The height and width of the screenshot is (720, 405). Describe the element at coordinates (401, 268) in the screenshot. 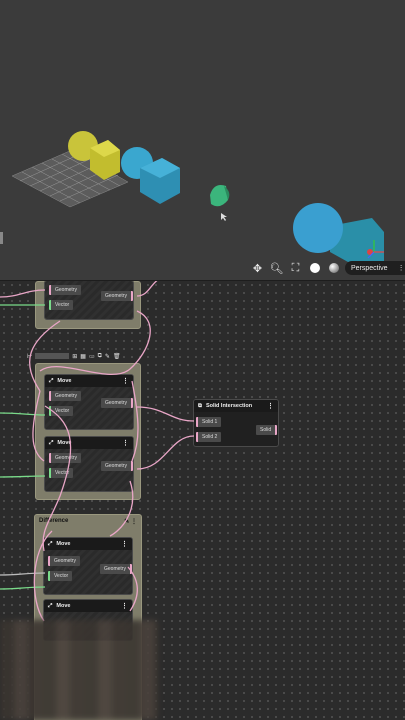

I see `chevron-icon: ⋮` at that location.